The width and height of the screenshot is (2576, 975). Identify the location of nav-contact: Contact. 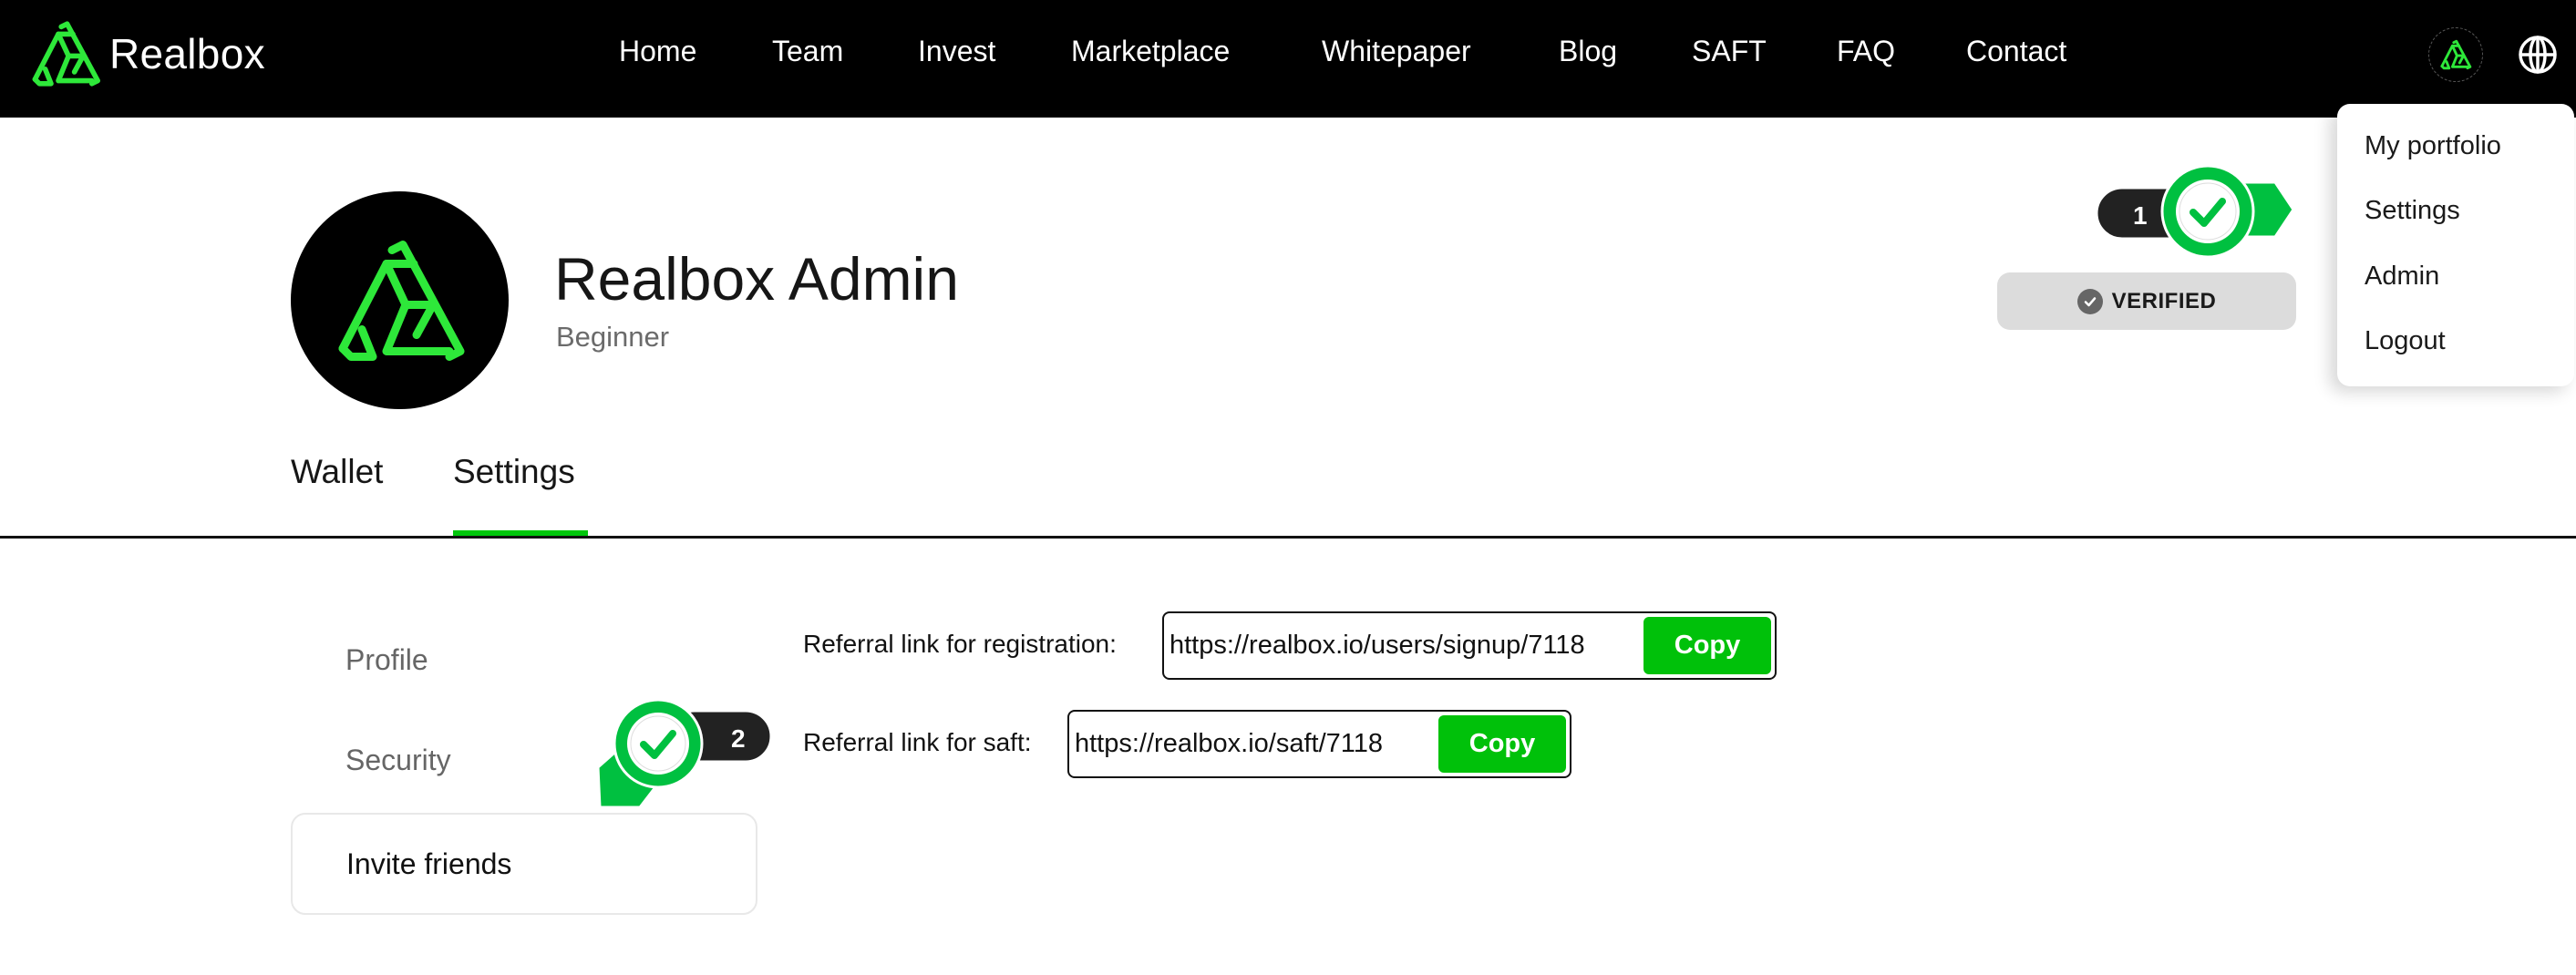
(2016, 52).